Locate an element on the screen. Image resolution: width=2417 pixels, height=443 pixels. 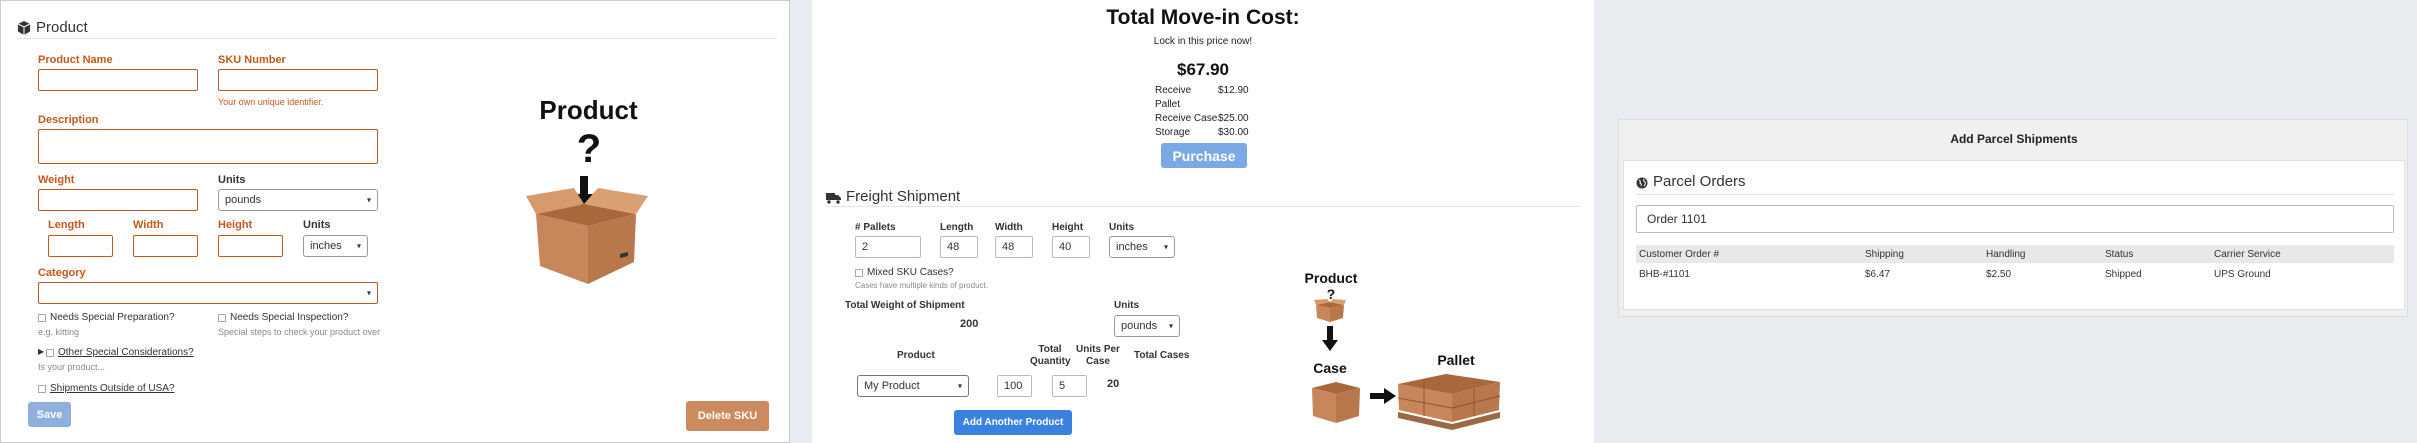
fee-value: $30.00 is located at coordinates (1233, 132).